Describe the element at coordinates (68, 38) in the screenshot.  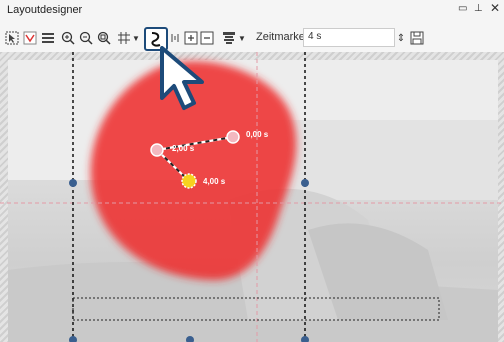
I see `zoom-in-icon` at that location.